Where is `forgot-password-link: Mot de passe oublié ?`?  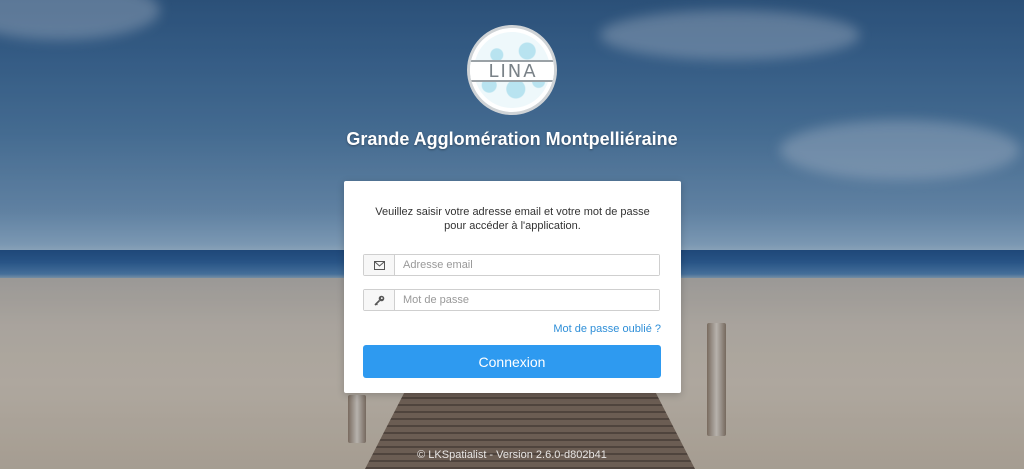
forgot-password-link: Mot de passe oublié ? is located at coordinates (607, 329).